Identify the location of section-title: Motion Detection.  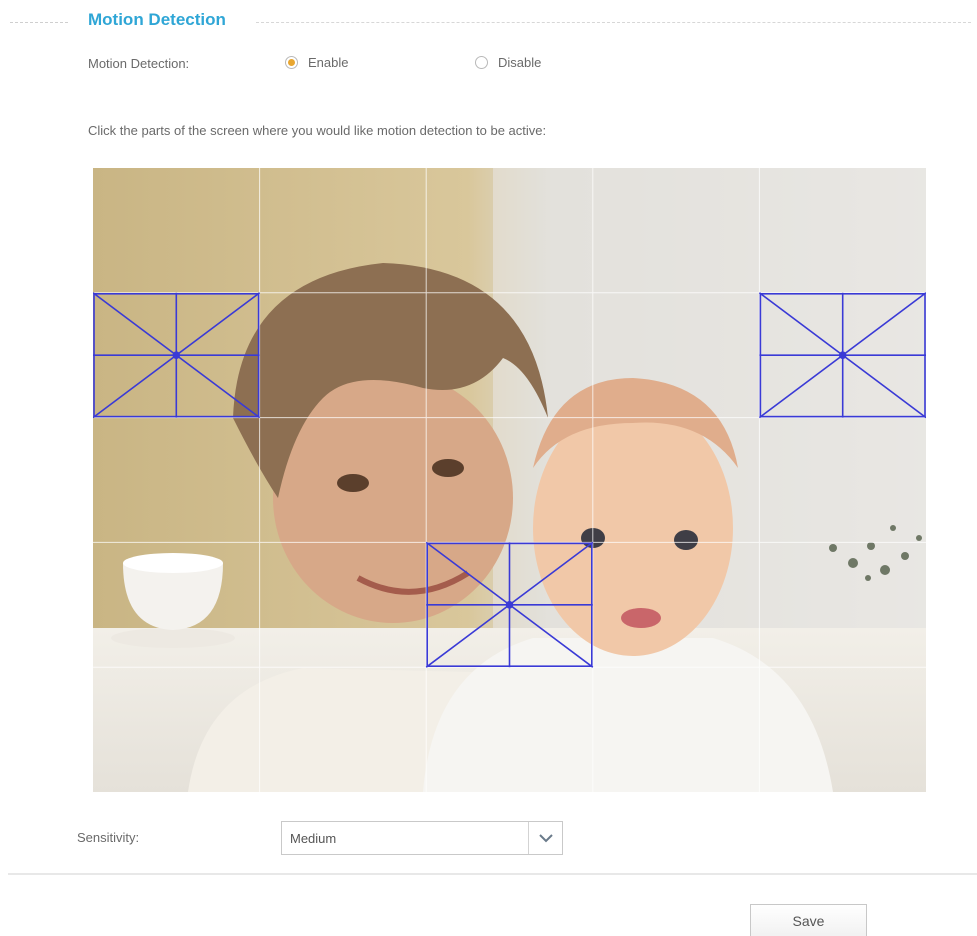
(157, 19).